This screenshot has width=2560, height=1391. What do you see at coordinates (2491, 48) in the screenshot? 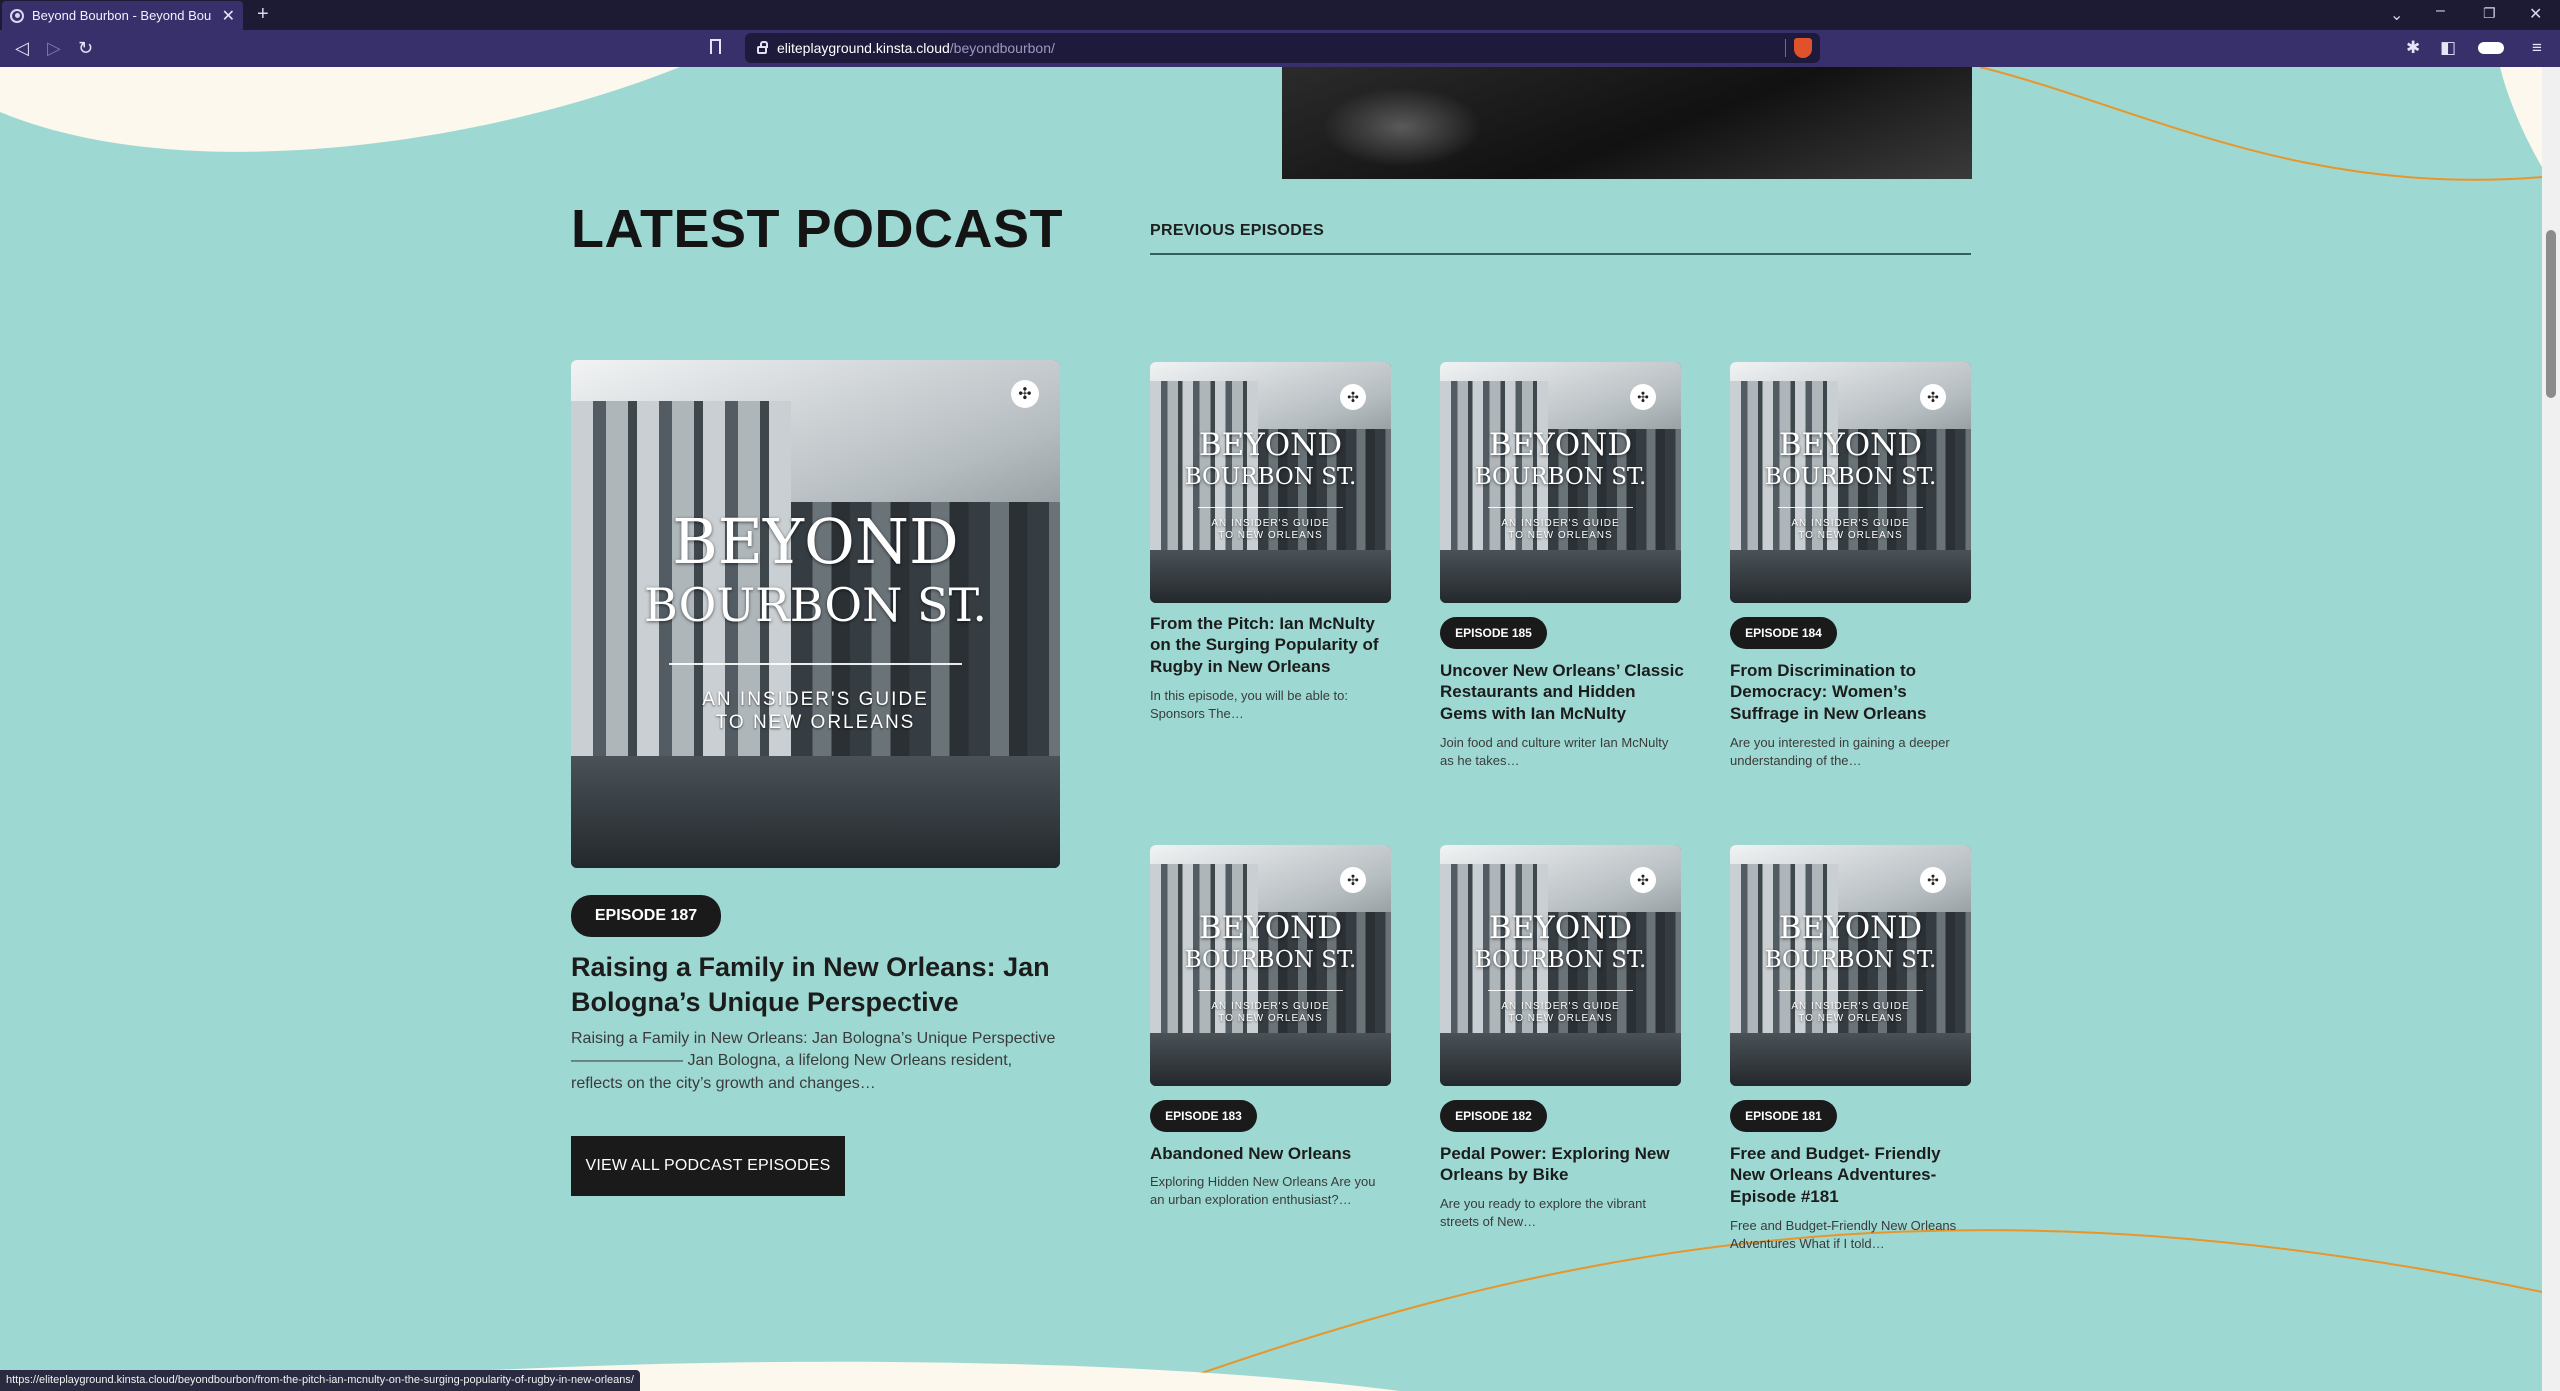
I see `wallet-extension-icon` at bounding box center [2491, 48].